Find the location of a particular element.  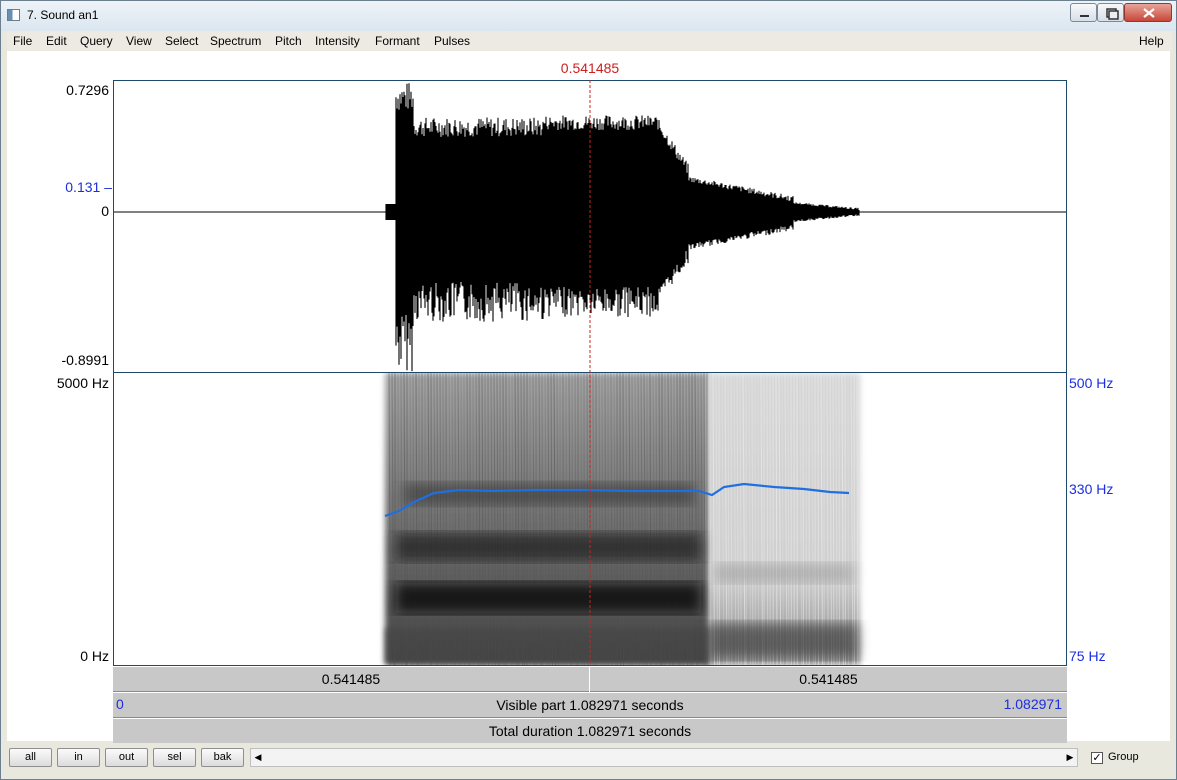

cursor-line is located at coordinates (590, 373).